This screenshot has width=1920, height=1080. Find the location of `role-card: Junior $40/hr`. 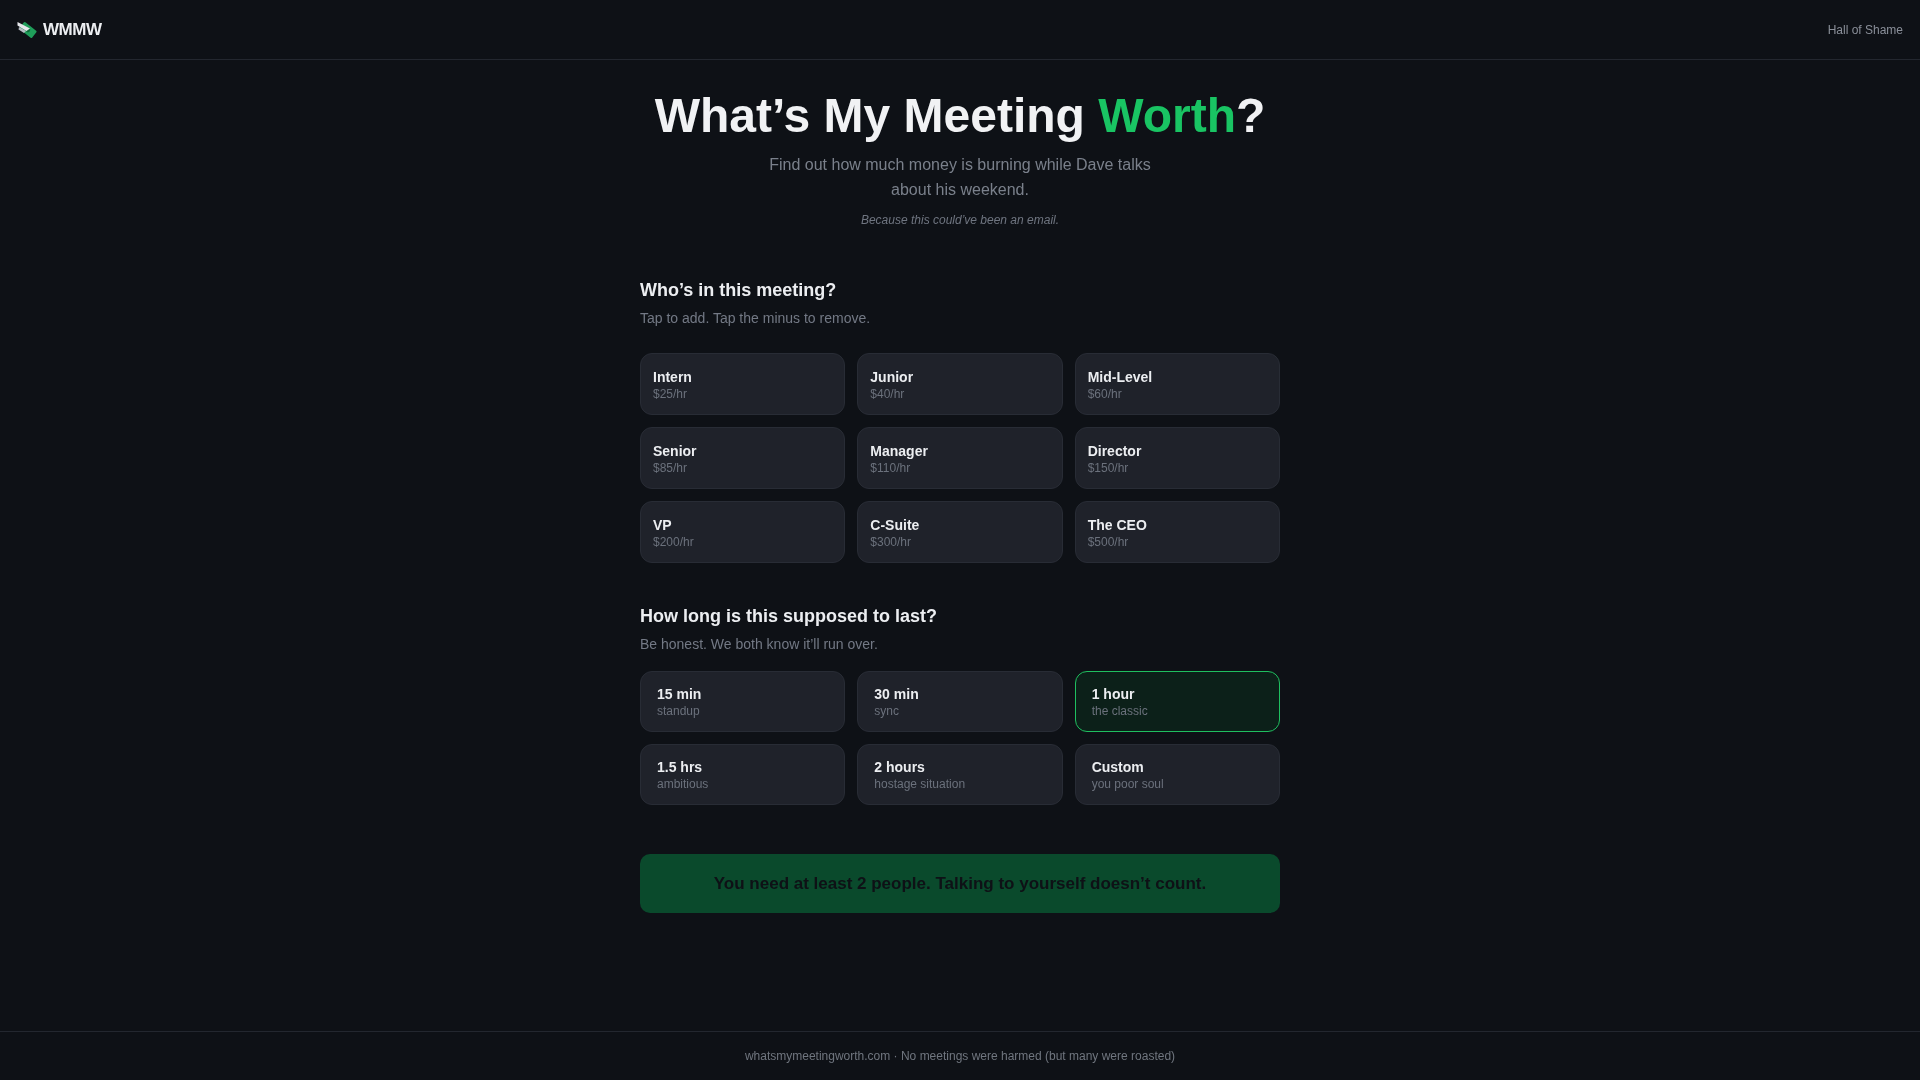

role-card: Junior $40/hr is located at coordinates (960, 384).